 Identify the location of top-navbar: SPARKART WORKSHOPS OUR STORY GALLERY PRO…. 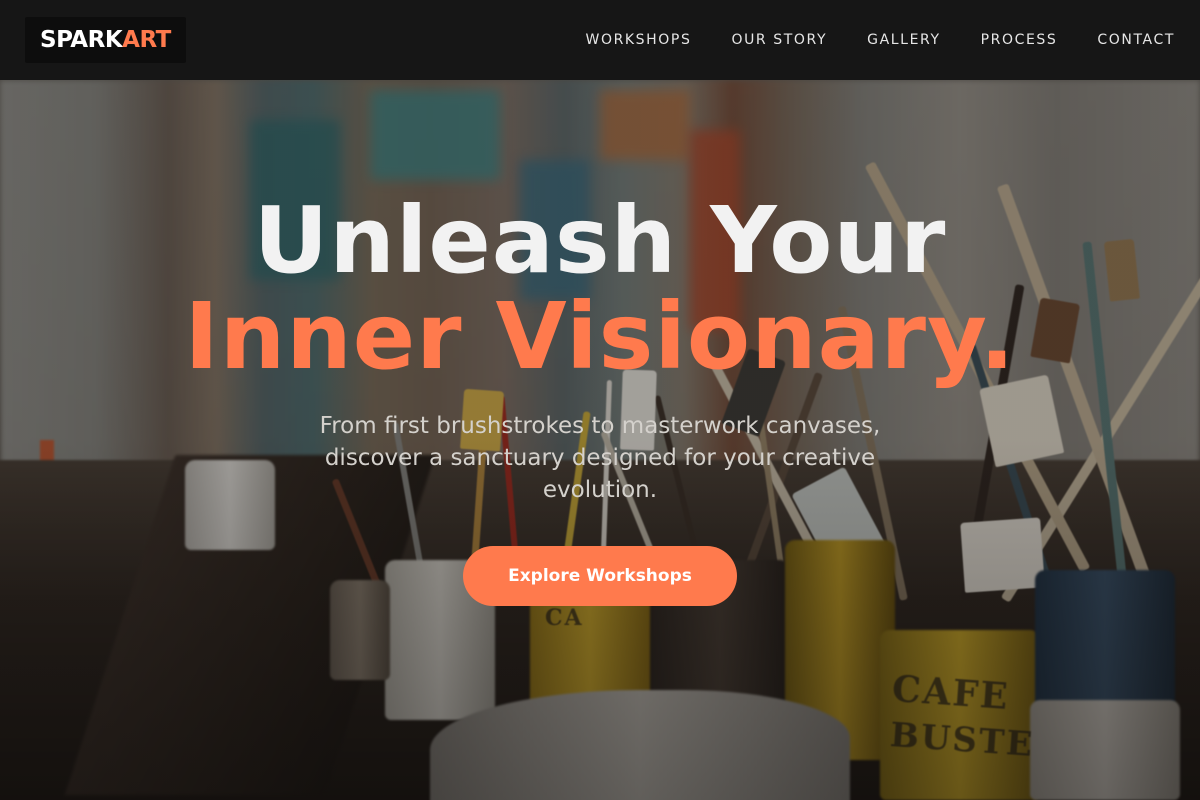
(600, 40).